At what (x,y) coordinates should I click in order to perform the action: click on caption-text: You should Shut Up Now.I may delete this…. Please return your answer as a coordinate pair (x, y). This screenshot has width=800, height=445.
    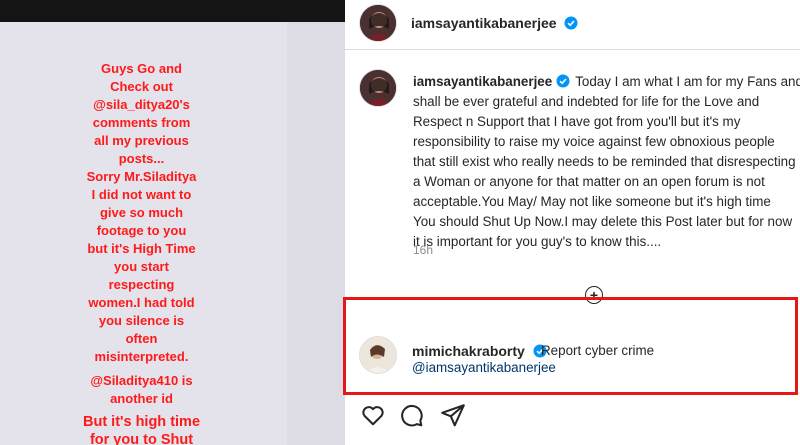
    Looking at the image, I should click on (603, 221).